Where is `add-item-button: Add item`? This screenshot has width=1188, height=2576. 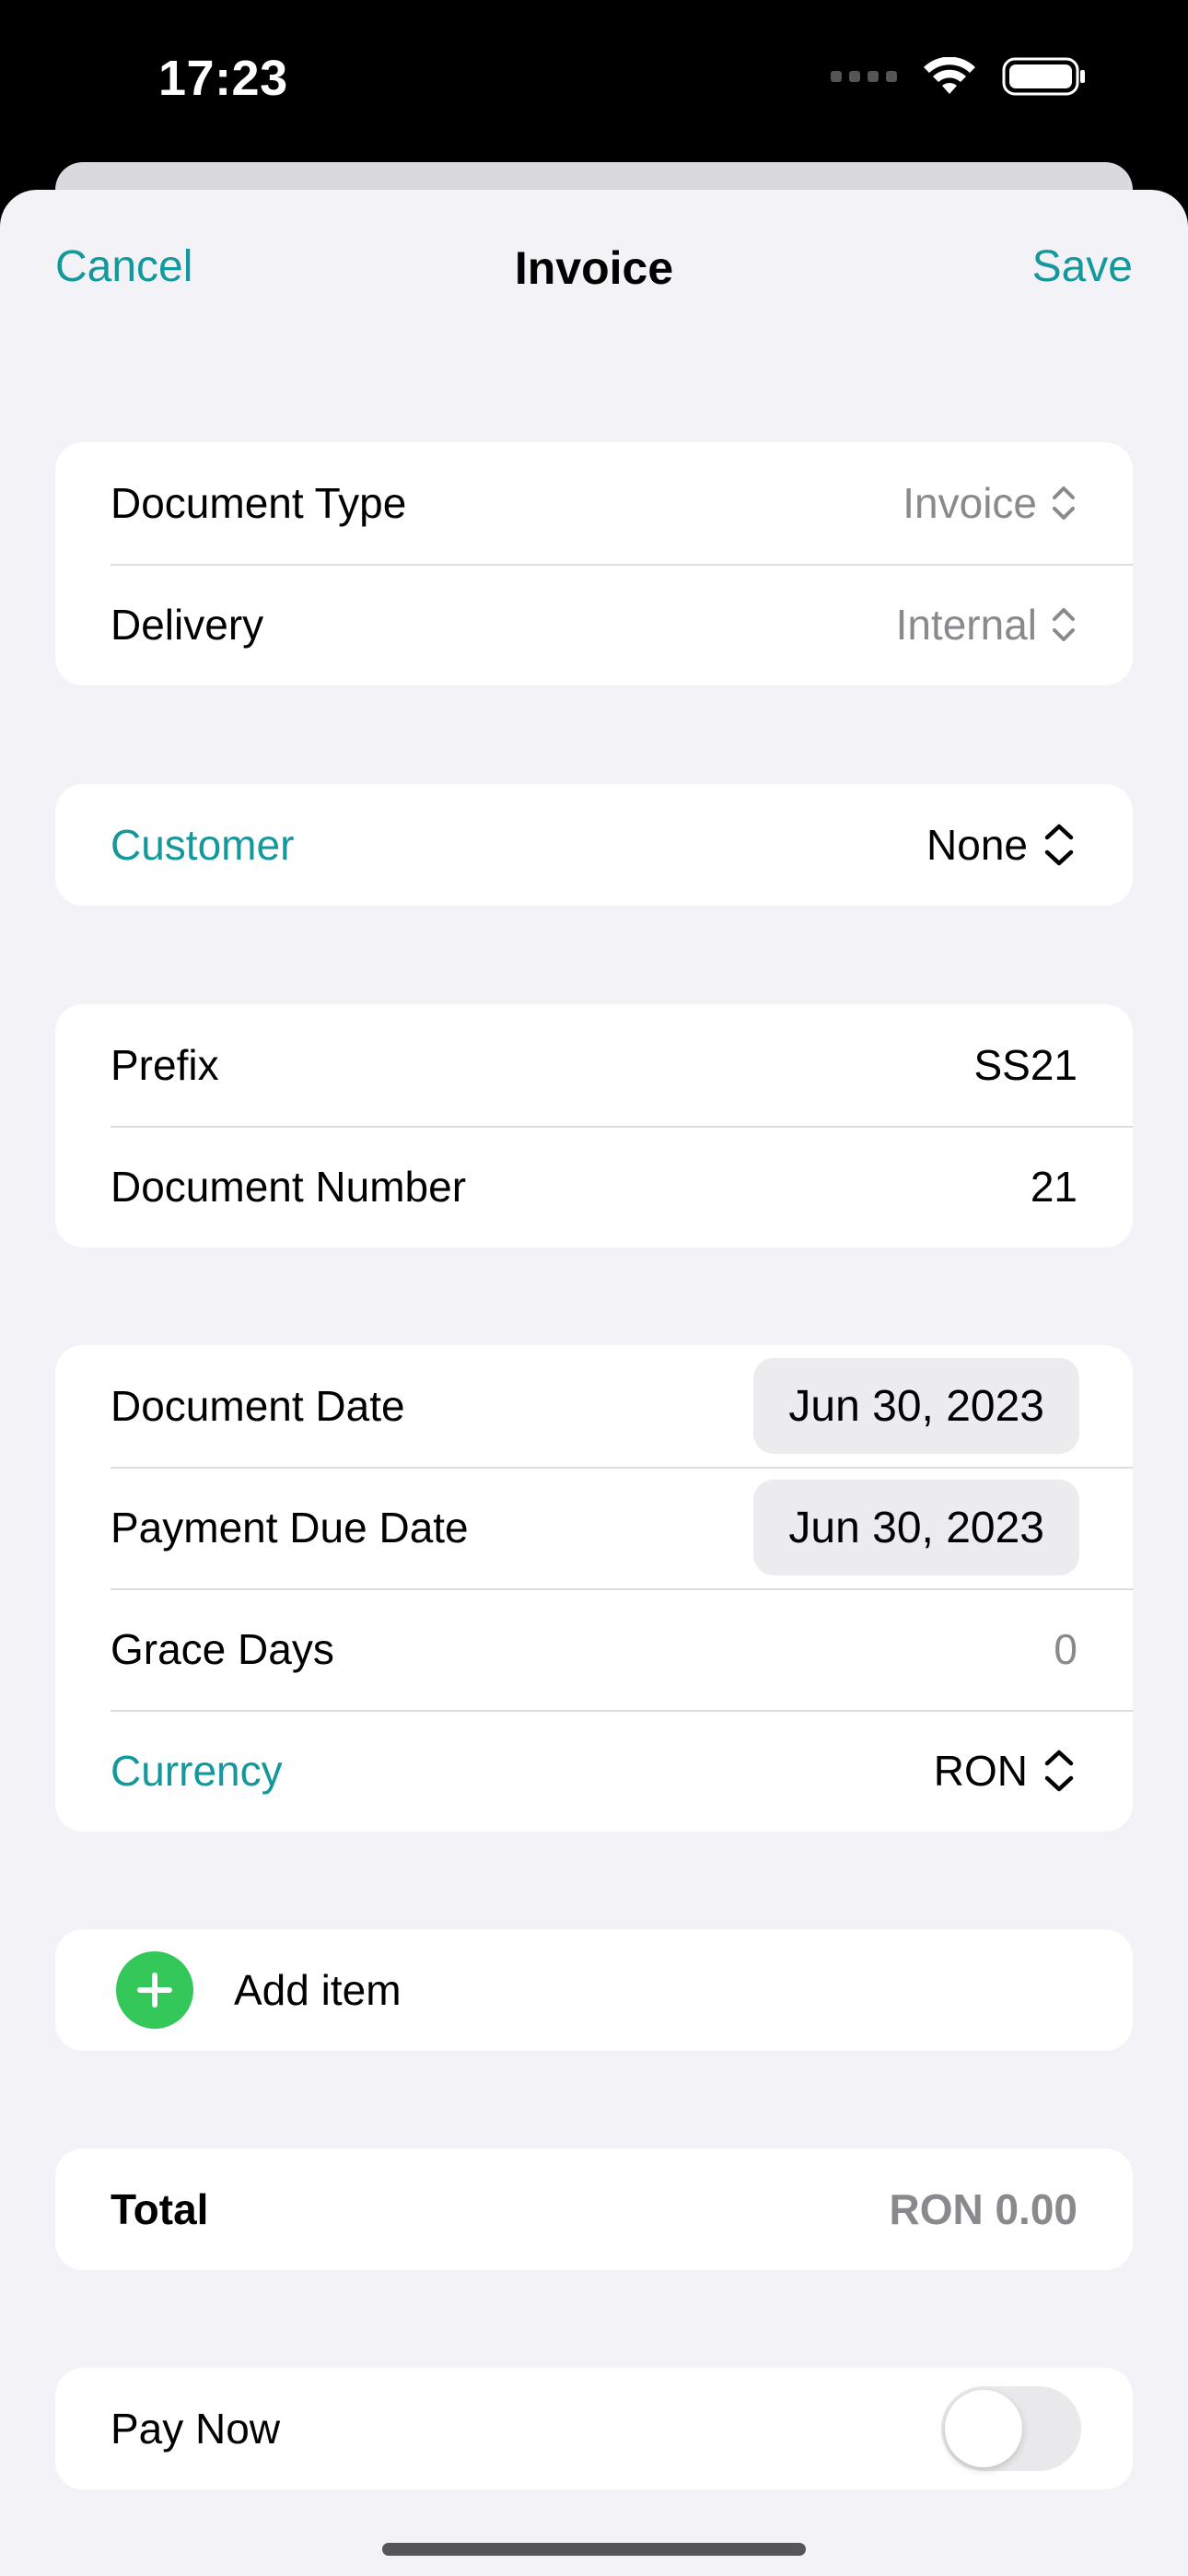 add-item-button: Add item is located at coordinates (594, 1990).